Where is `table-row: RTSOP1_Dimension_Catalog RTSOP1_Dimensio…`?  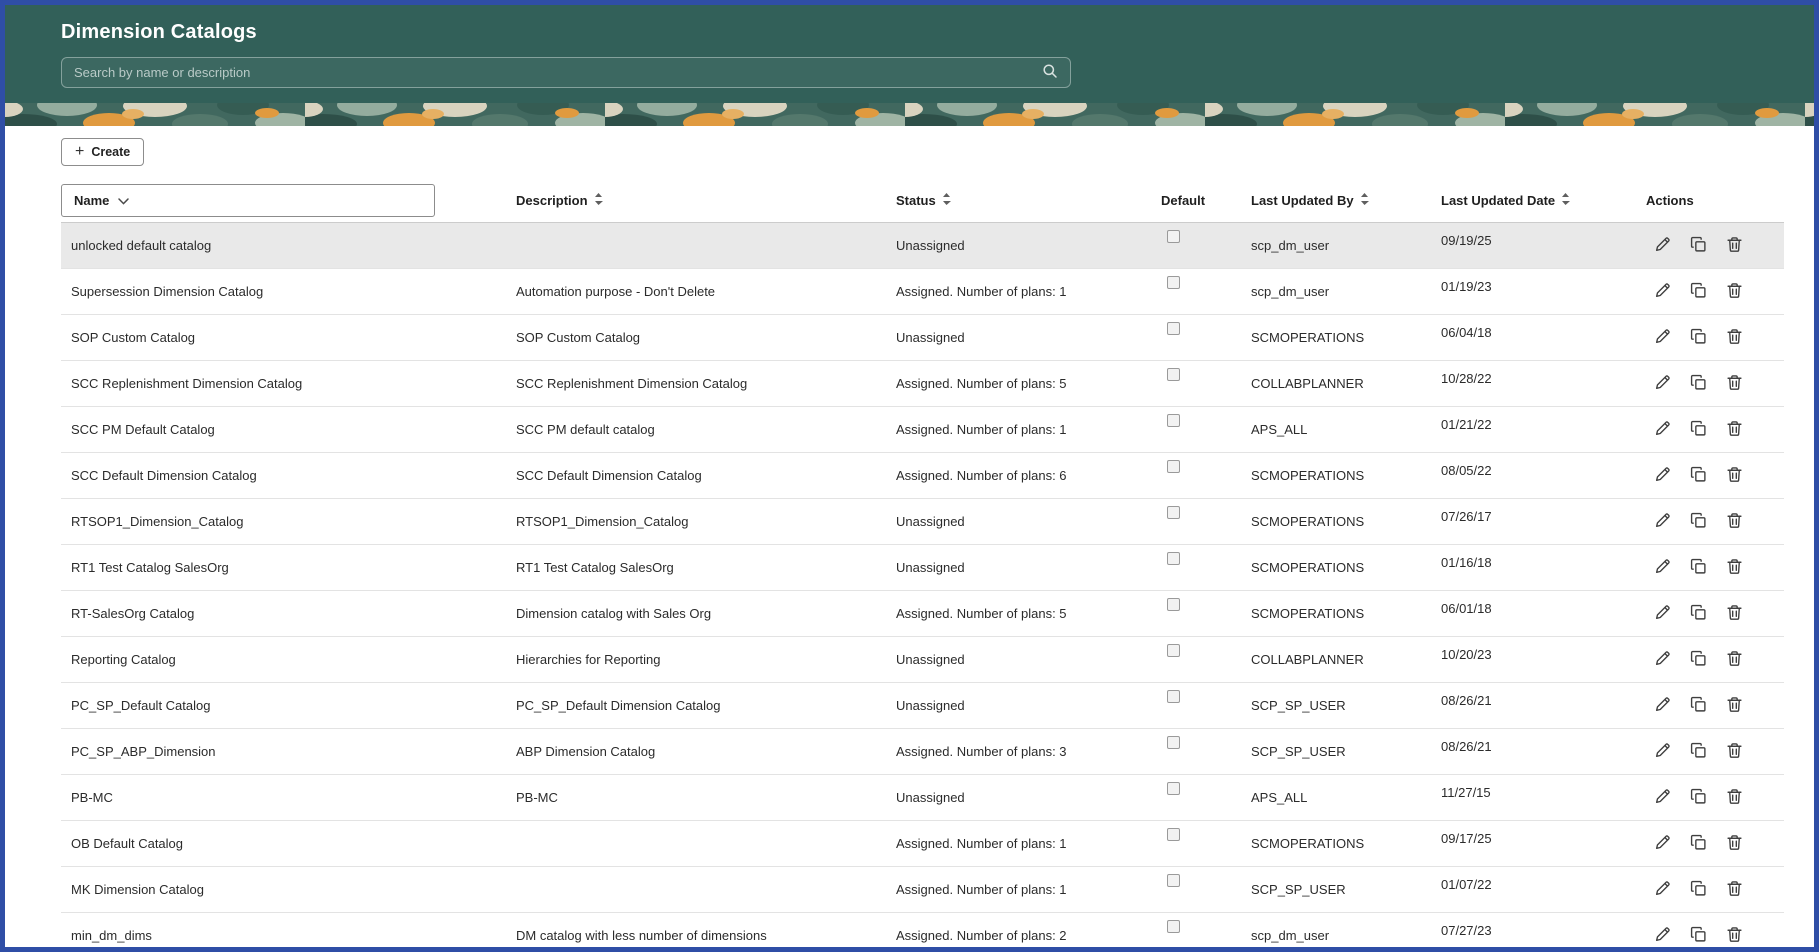 table-row: RTSOP1_Dimension_Catalog RTSOP1_Dimensio… is located at coordinates (922, 522).